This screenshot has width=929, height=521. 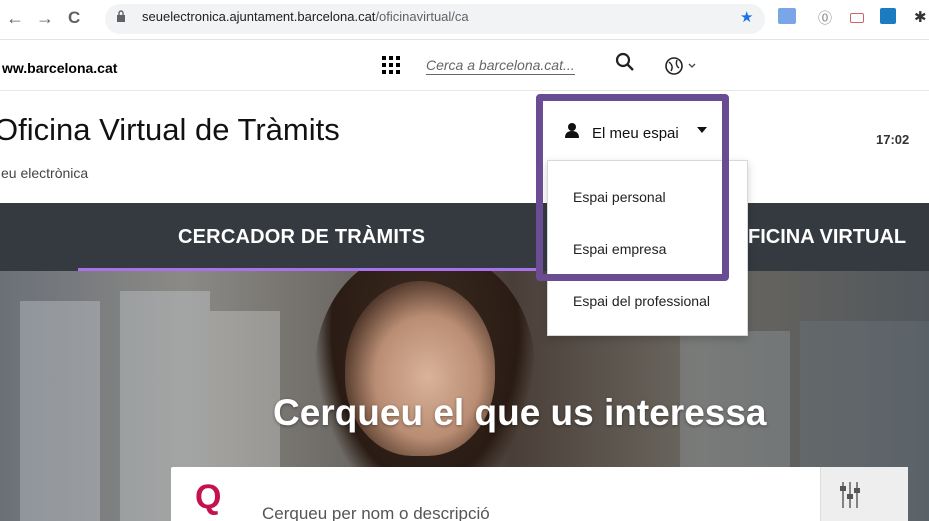 I want to click on bookmark-star-icon: ★, so click(x=746, y=17).